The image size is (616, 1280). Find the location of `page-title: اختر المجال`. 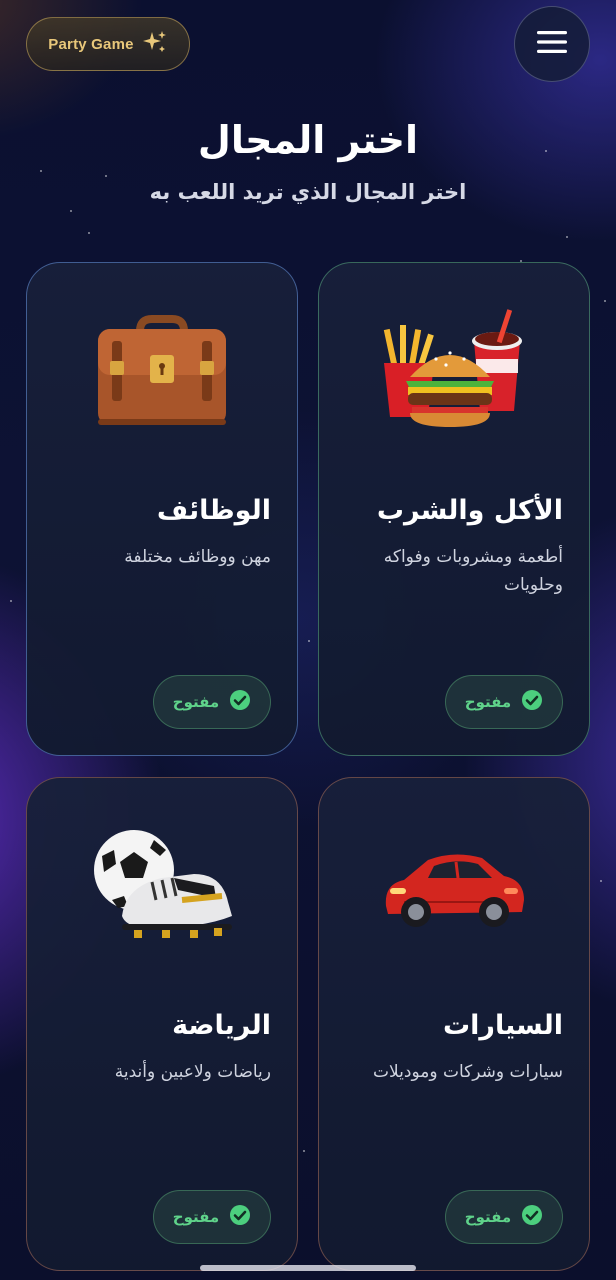

page-title: اختر المجال is located at coordinates (308, 140).